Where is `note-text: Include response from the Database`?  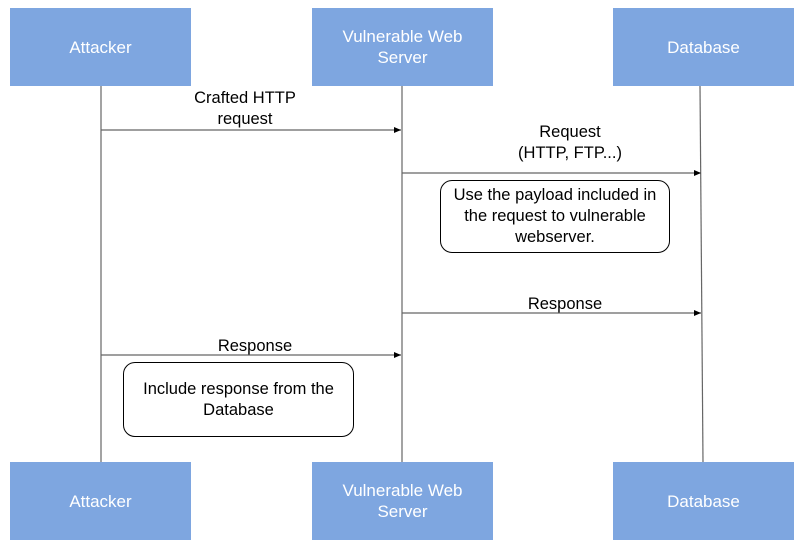
note-text: Include response from the Database is located at coordinates (238, 399).